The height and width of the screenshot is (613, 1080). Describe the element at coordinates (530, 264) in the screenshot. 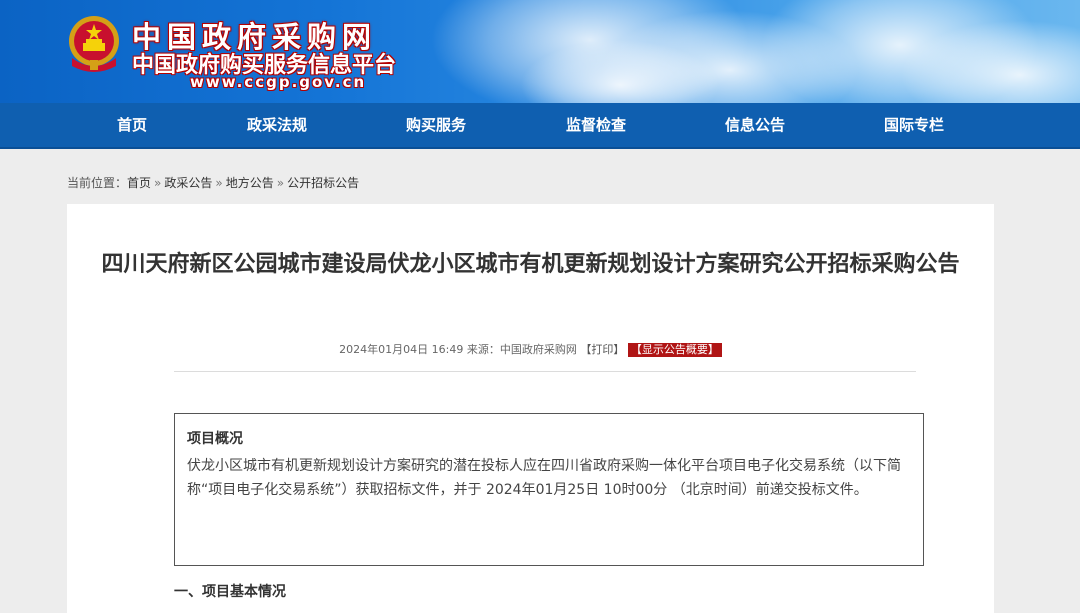

I see `article-title: 四川天府新区公园城市建设局伏龙小区城市有机更新规划设计方案研究公开招标采购公告` at that location.